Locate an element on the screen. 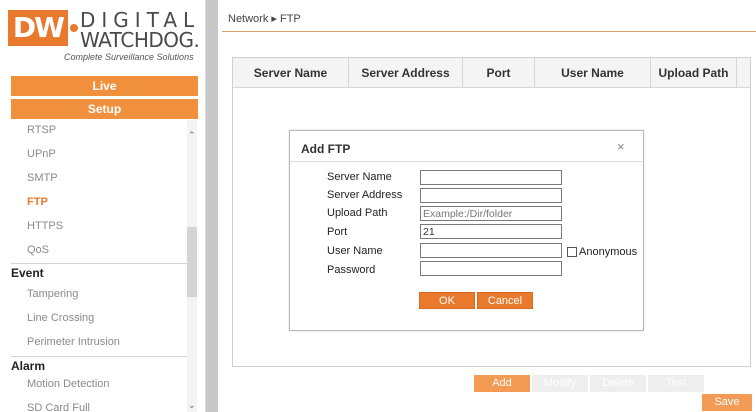 The image size is (756, 412). user-name-label: User Name is located at coordinates (355, 251).